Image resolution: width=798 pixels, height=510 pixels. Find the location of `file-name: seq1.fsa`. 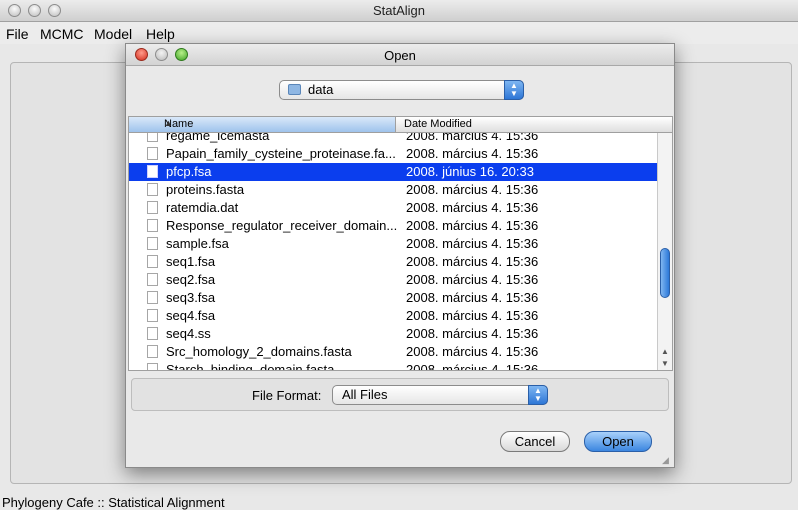

file-name: seq1.fsa is located at coordinates (191, 261).